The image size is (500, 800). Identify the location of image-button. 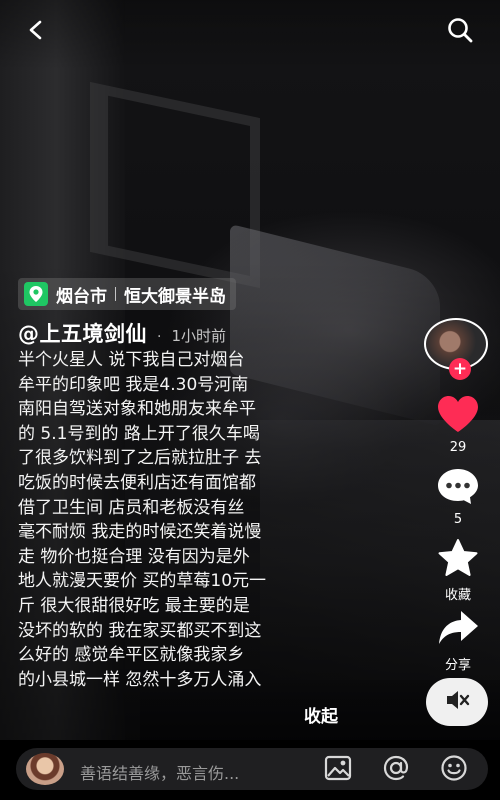
(338, 770).